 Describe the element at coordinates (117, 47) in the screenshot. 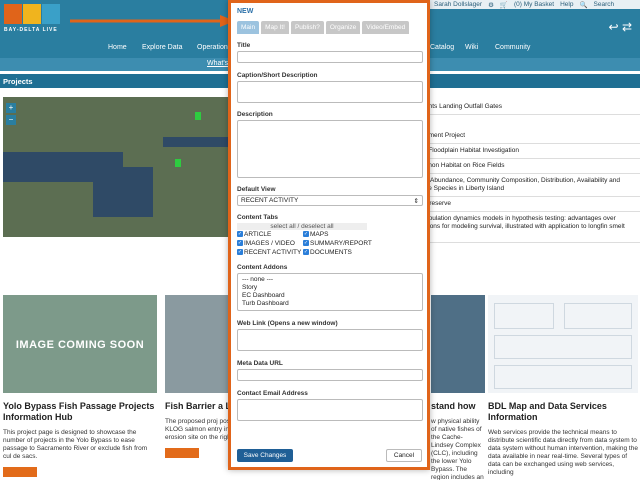

I see `nav-item-home: Home` at that location.